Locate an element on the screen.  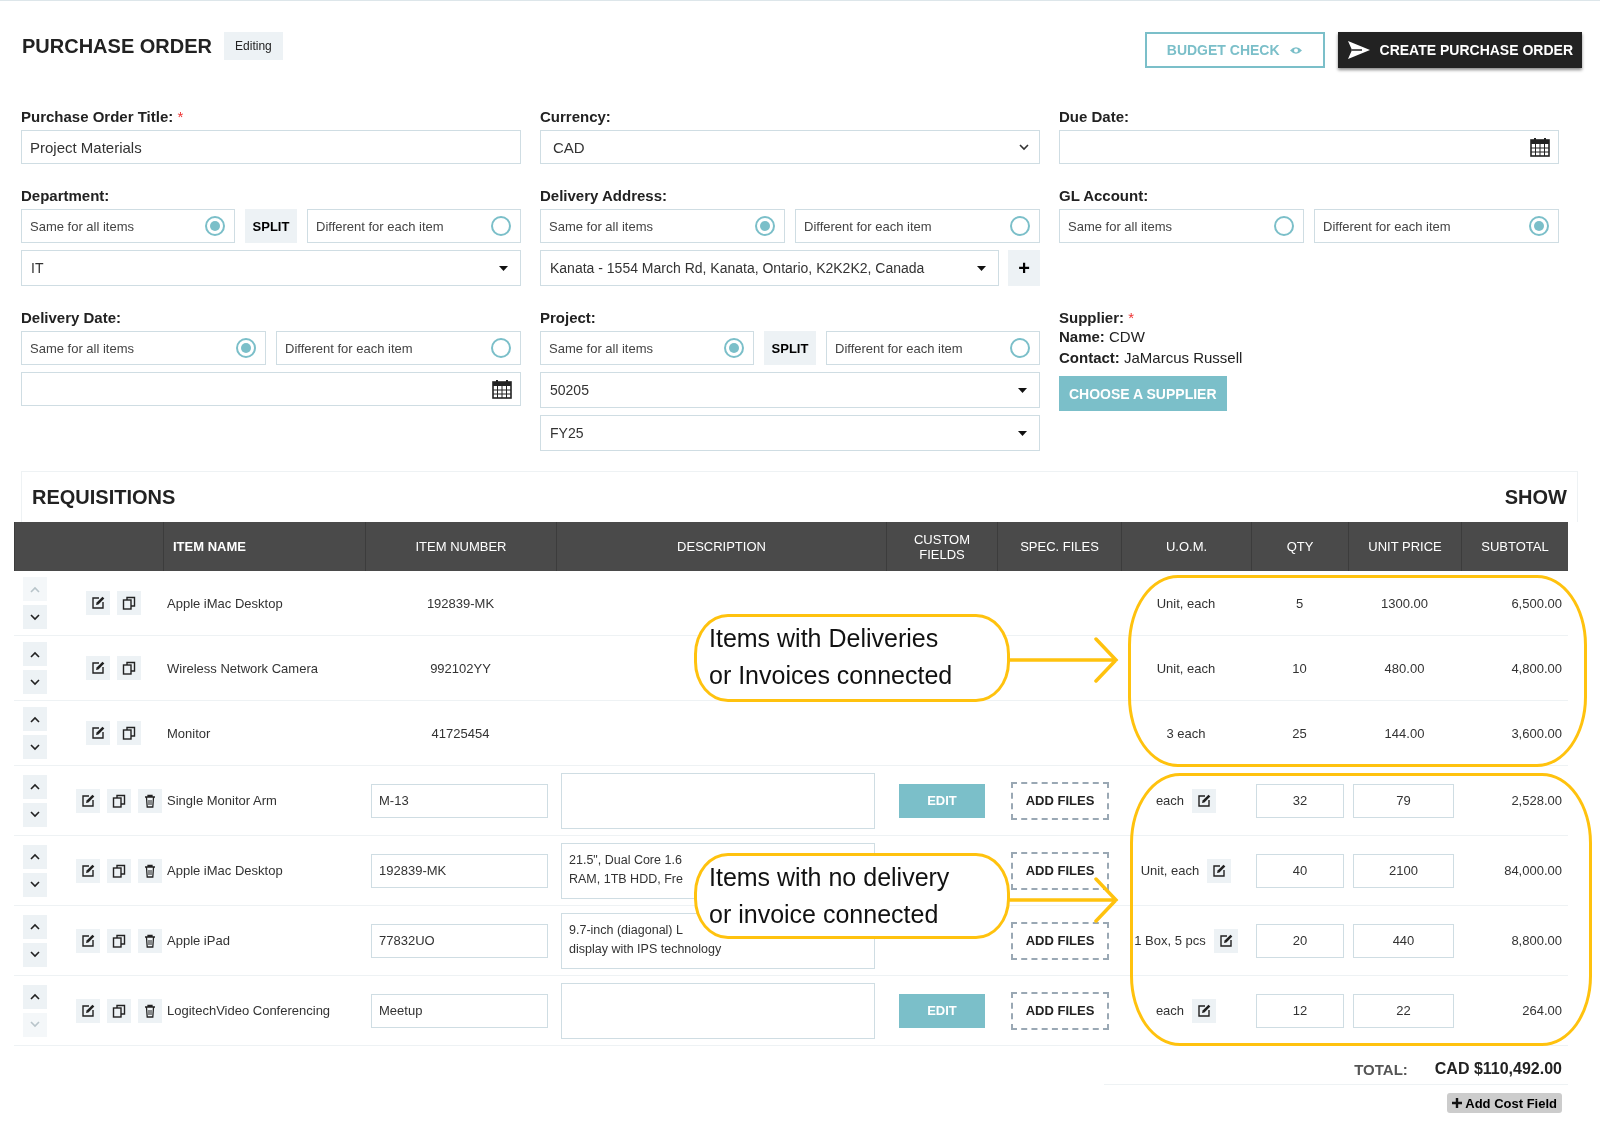
field-label: Purchase Order Title: * is located at coordinates (103, 116).